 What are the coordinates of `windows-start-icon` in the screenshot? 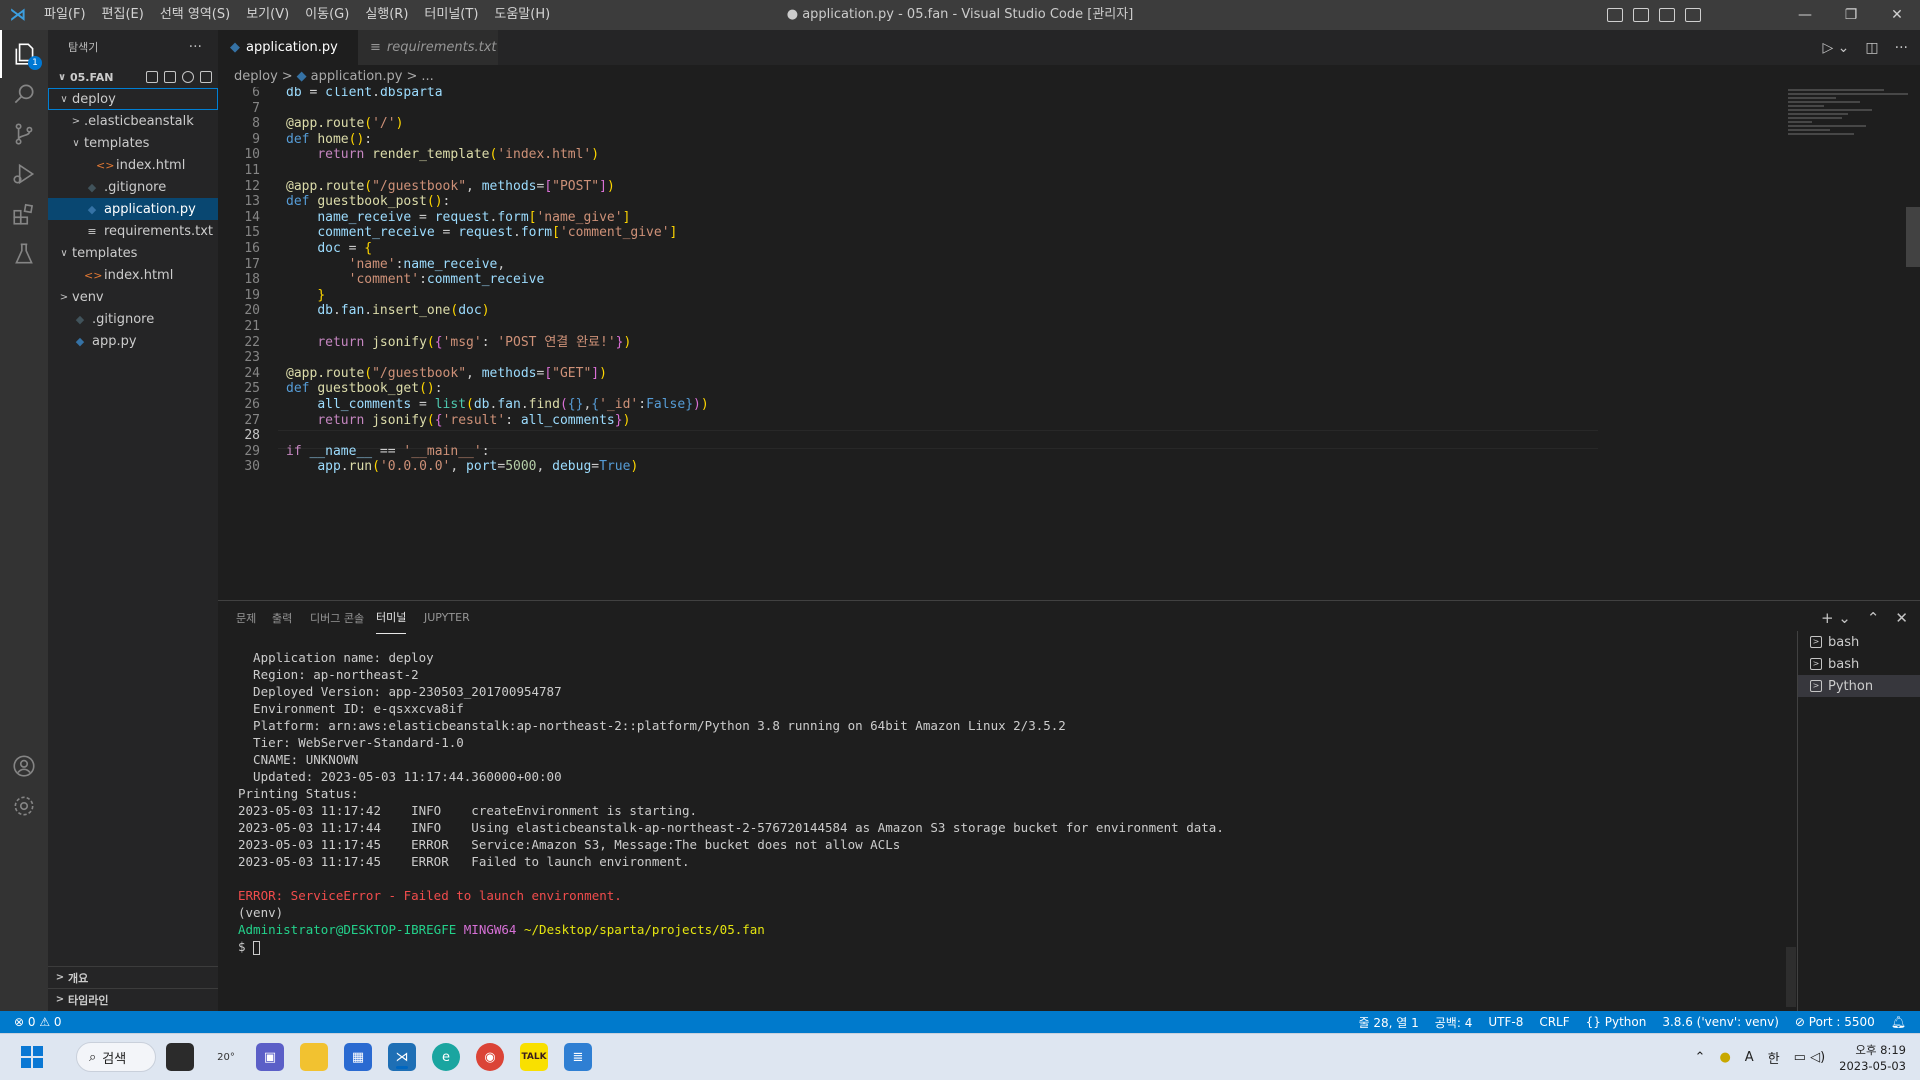 It's located at (32, 1057).